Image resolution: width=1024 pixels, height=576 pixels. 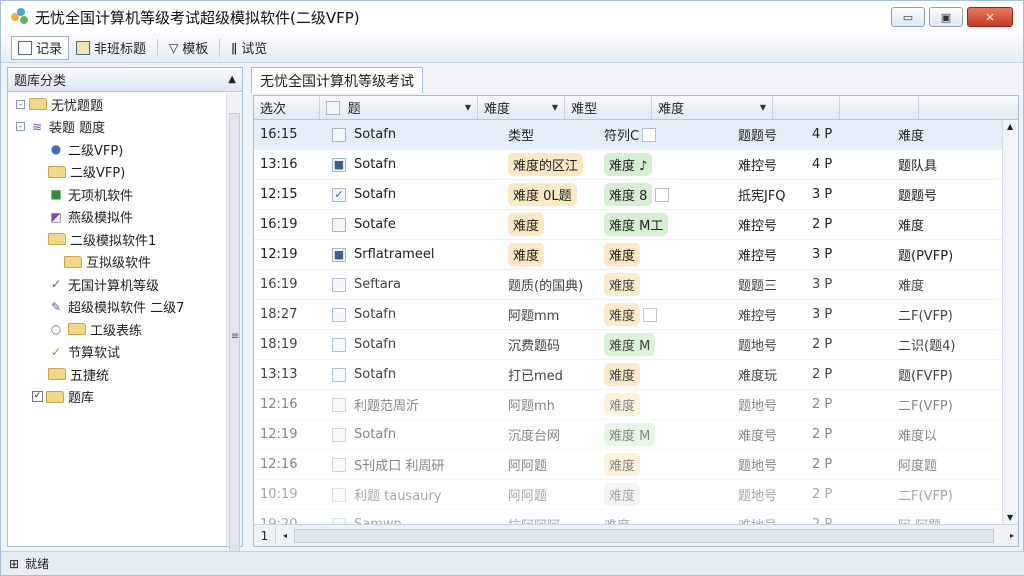 I want to click on table-row: 12:19 ■ Srflatrameel 难度 难度 难控号 3 P 题(PVFP), so click(x=636, y=255).